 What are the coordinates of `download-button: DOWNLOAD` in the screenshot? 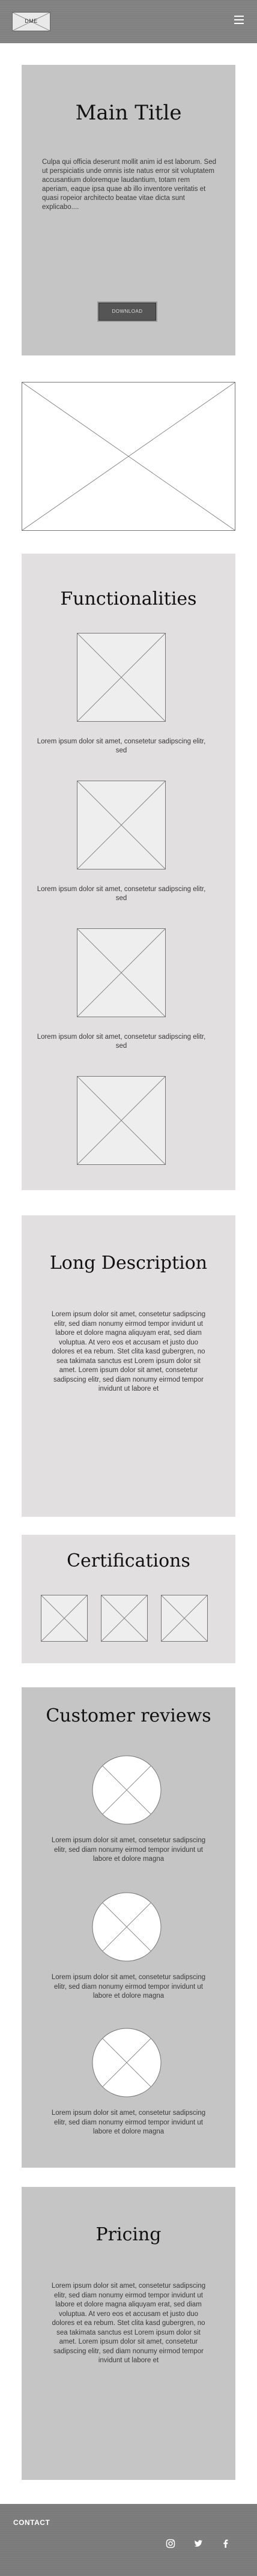 It's located at (127, 312).